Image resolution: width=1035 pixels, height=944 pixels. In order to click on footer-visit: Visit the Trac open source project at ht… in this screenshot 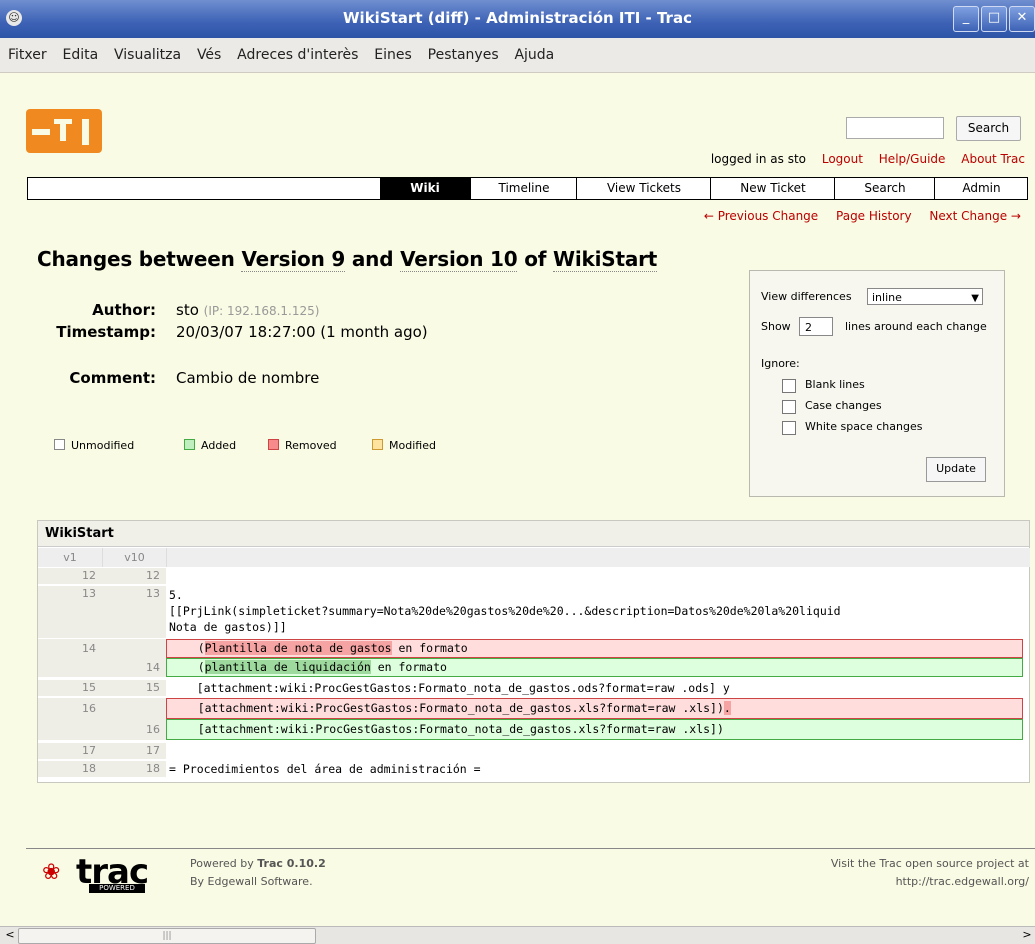, I will do `click(930, 873)`.